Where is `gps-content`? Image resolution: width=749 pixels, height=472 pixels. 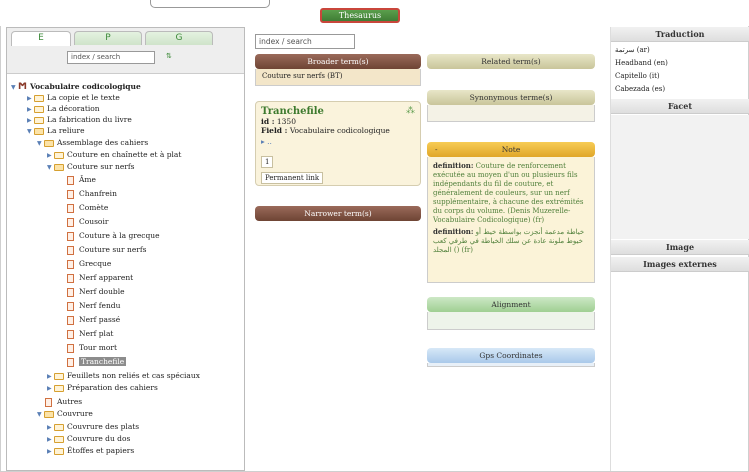 gps-content is located at coordinates (511, 365).